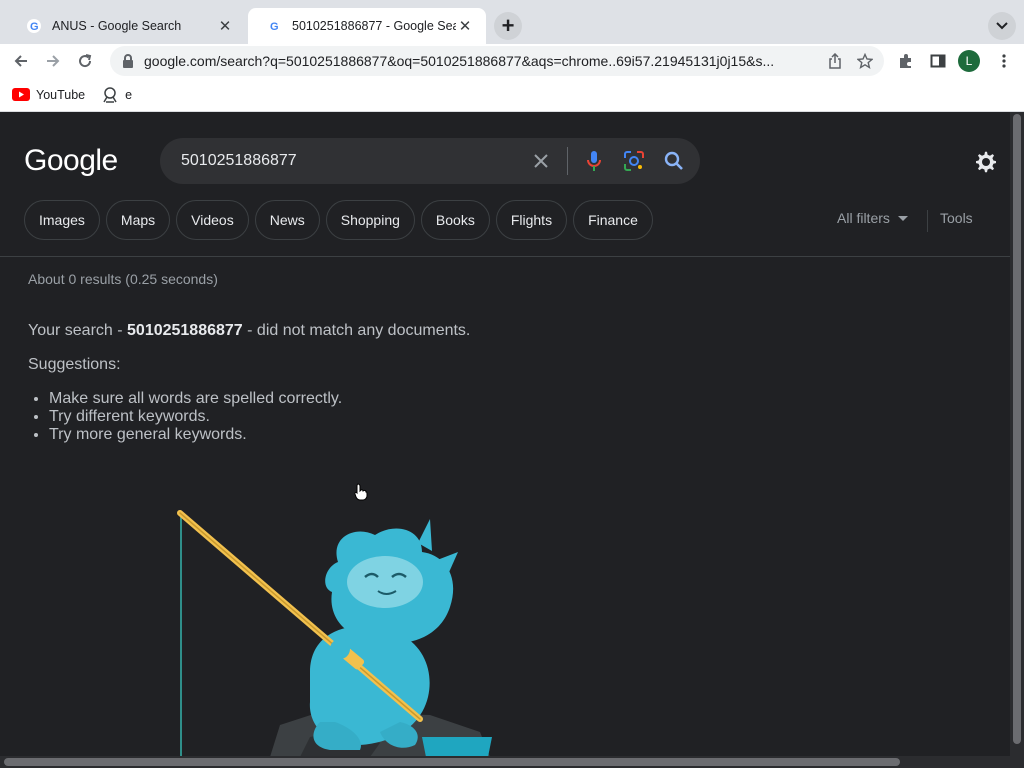 The width and height of the screenshot is (1024, 768). I want to click on chevron-down-icon, so click(1002, 26).